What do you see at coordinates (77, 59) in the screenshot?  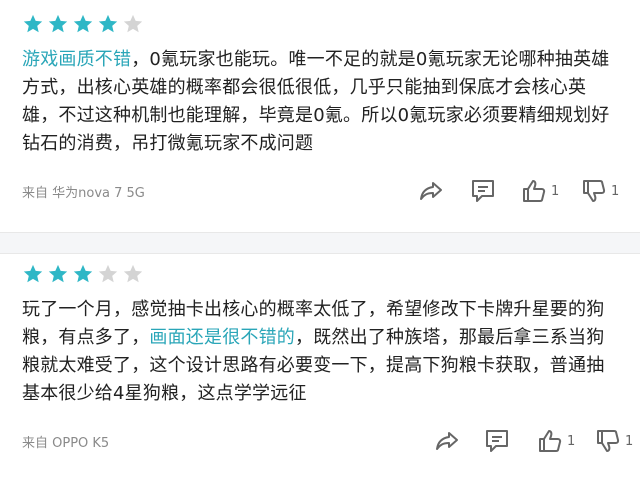 I see `review-highlight: 游戏画质不错` at bounding box center [77, 59].